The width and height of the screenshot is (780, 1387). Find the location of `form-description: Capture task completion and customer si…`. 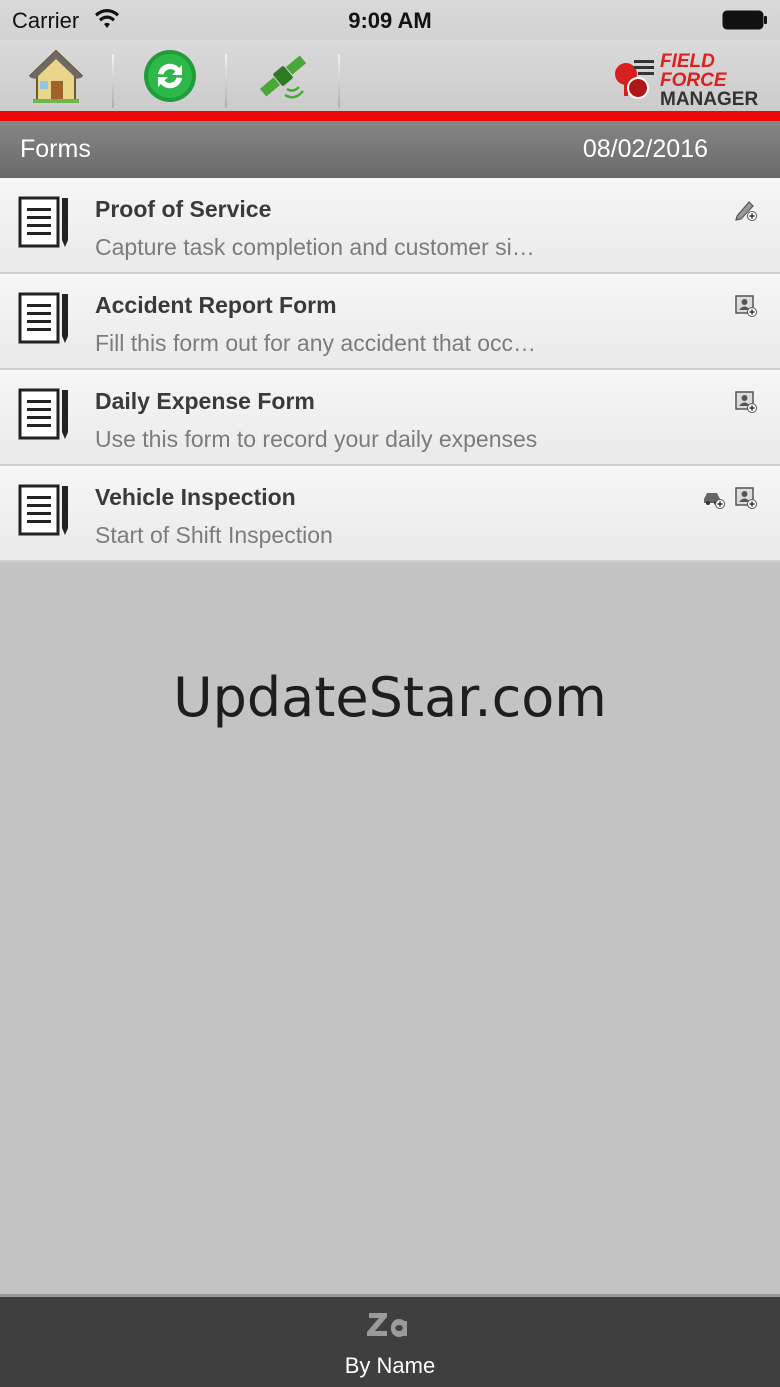

form-description: Capture task completion and customer si… is located at coordinates (315, 247).